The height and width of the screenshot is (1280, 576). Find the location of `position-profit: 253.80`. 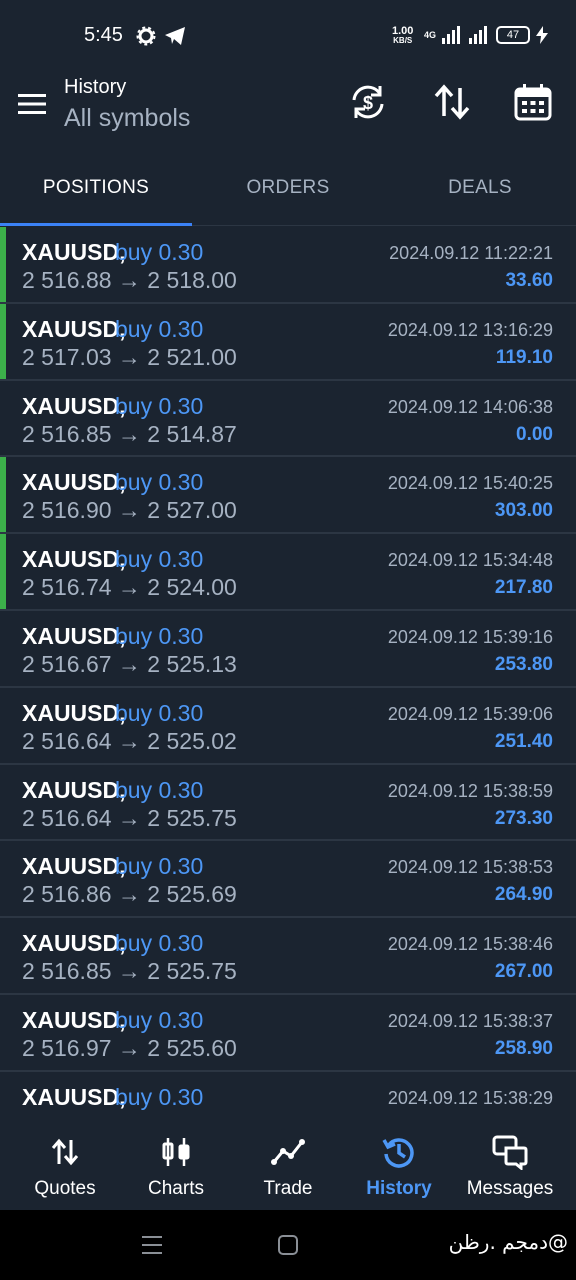

position-profit: 253.80 is located at coordinates (523, 664).